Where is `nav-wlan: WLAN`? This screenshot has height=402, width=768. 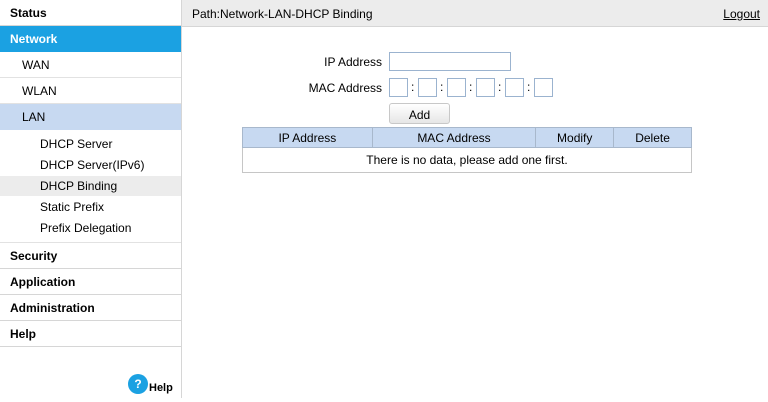 nav-wlan: WLAN is located at coordinates (90, 91).